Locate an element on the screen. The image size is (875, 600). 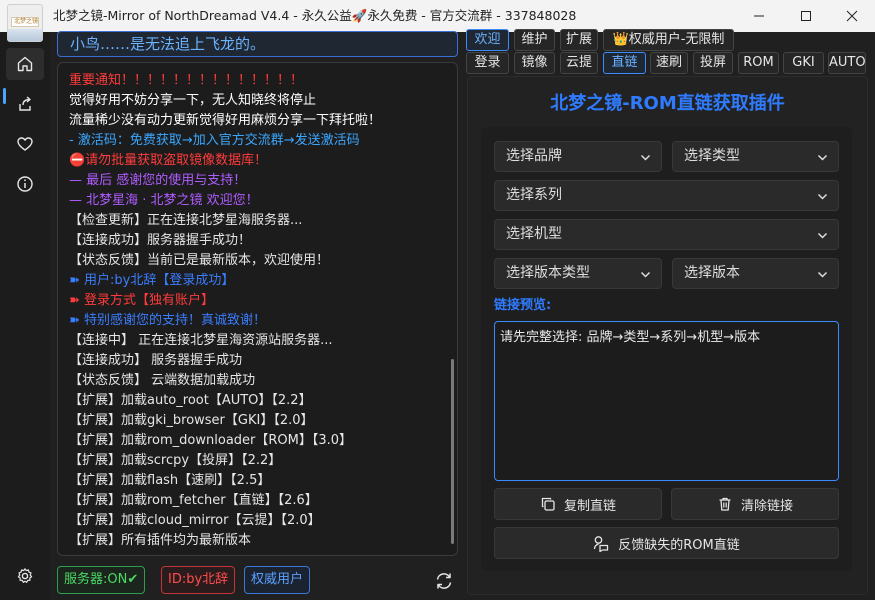
log-line: 流量稀少没有动力更新觉得好用麻烦分享一下拜托啦！ is located at coordinates (225, 120).